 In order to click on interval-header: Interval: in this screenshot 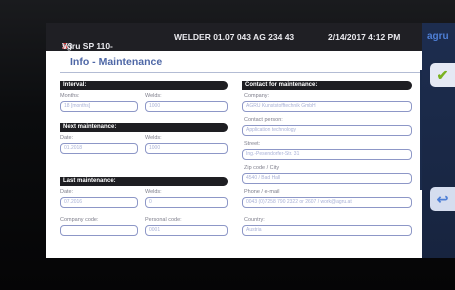, I will do `click(144, 85)`.